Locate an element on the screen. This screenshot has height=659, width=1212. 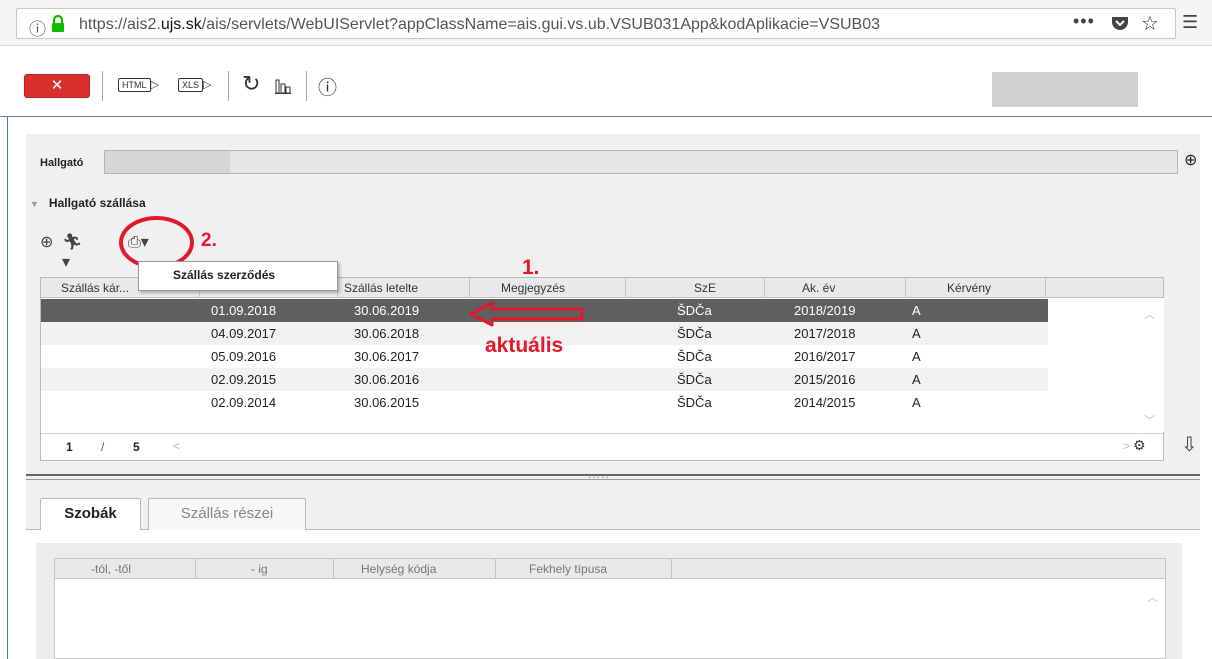
annotation-current: aktuális is located at coordinates (524, 345).